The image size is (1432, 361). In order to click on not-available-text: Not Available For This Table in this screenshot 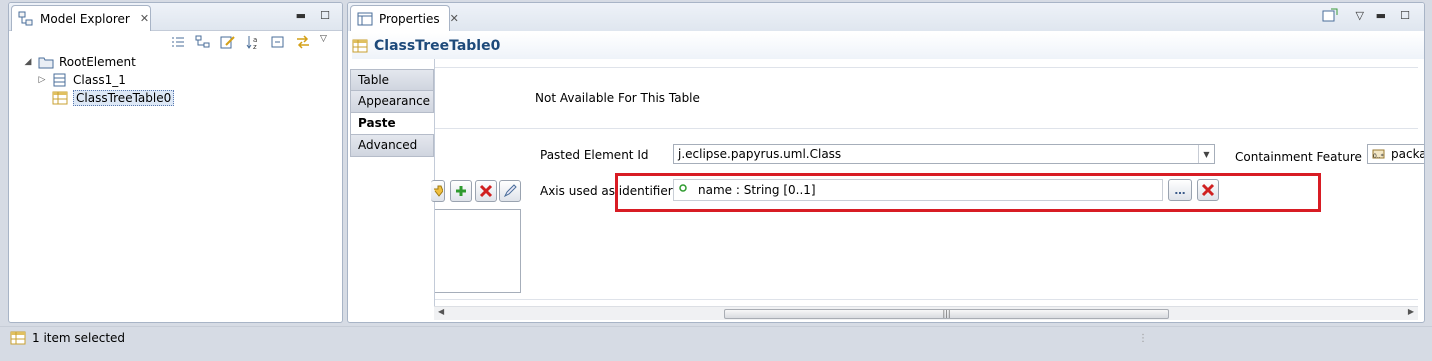, I will do `click(617, 98)`.